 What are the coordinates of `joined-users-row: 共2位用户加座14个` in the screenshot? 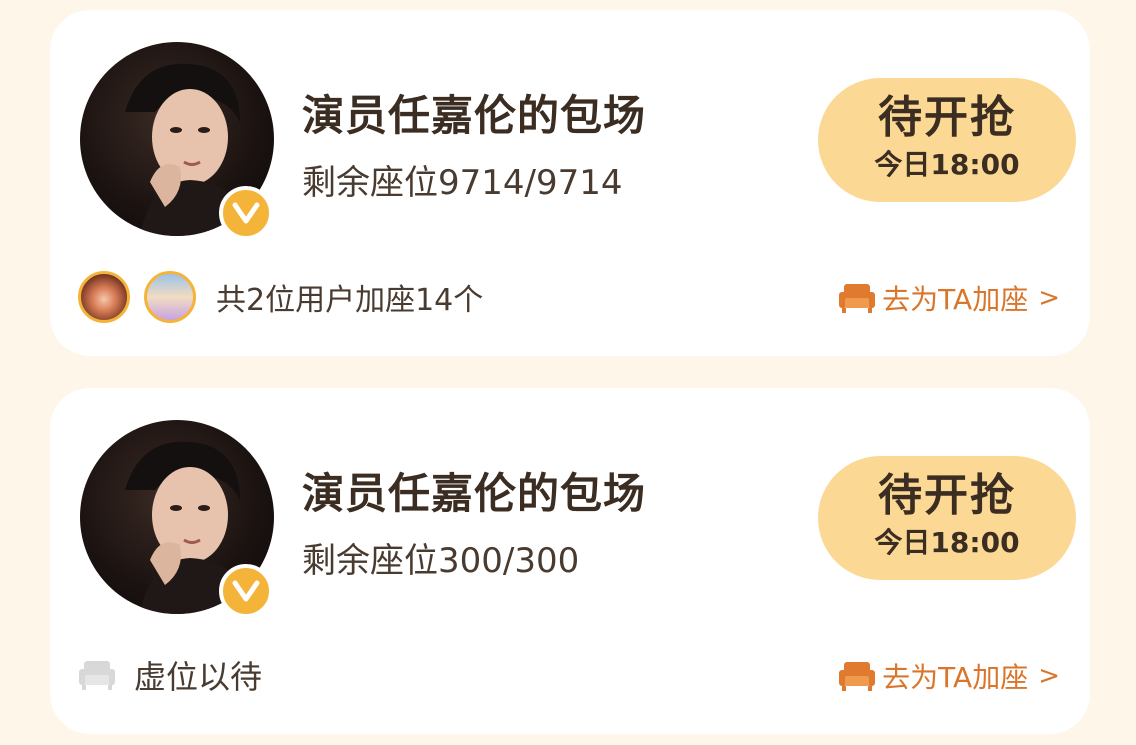 It's located at (280, 297).